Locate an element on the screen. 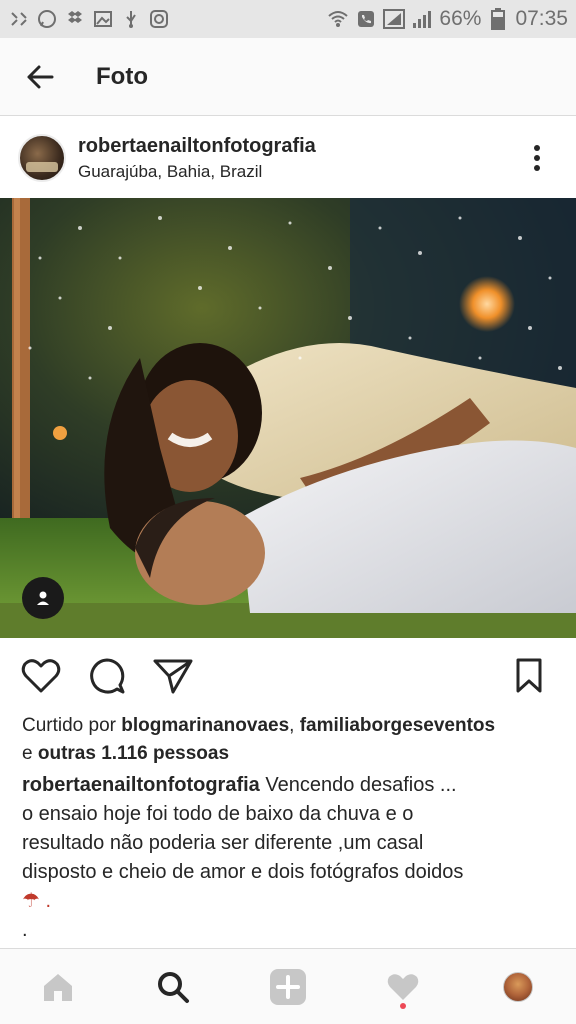 The height and width of the screenshot is (1024, 576). liker-link-1: blogmarinanovaes is located at coordinates (205, 725).